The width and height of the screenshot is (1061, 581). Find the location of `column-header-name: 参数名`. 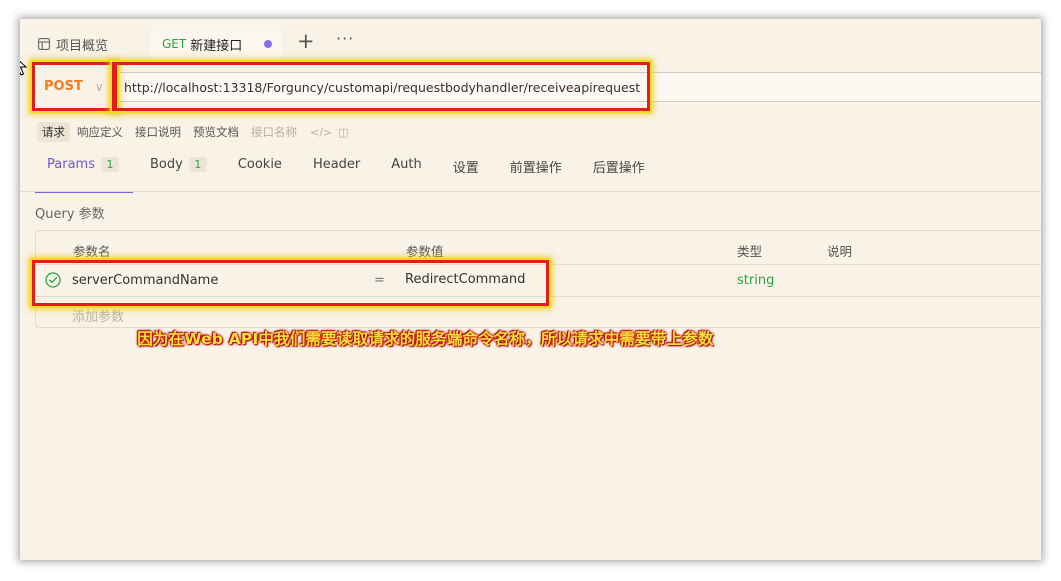

column-header-name: 参数名 is located at coordinates (92, 251).